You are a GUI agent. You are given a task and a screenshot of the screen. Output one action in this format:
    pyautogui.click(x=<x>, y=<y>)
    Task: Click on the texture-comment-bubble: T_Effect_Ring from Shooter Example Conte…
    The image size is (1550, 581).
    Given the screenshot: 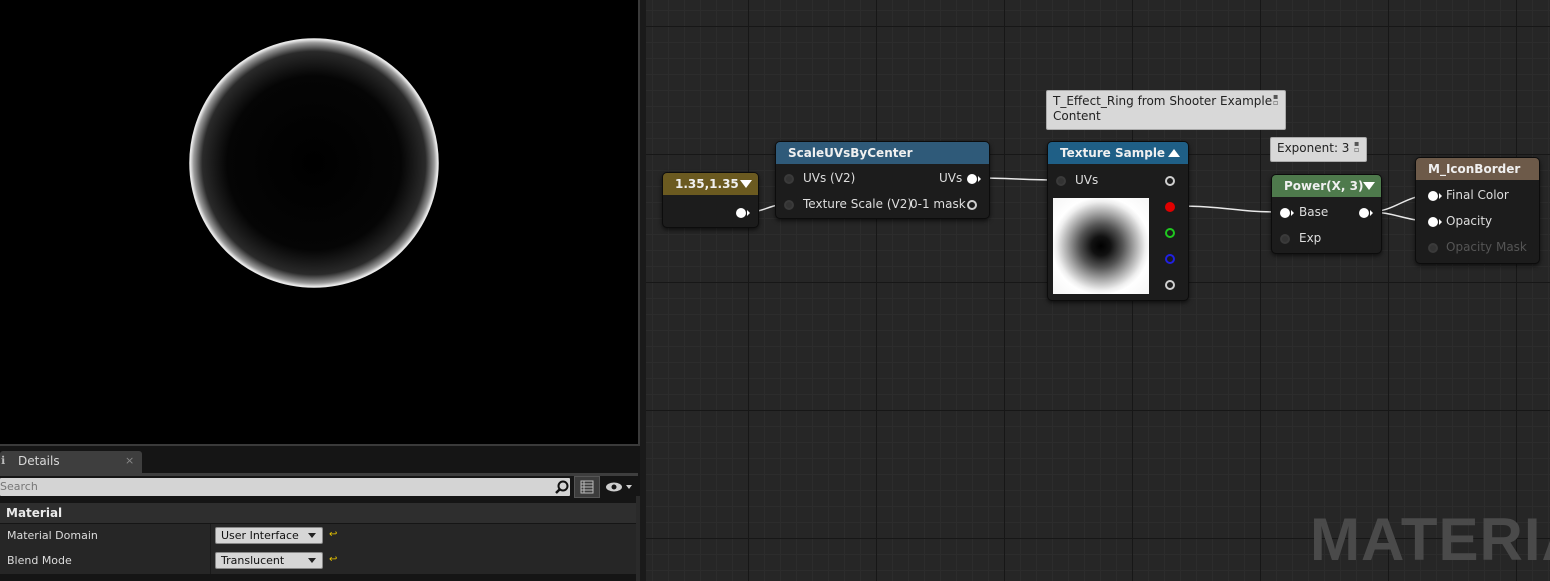 What is the action you would take?
    pyautogui.click(x=1166, y=110)
    